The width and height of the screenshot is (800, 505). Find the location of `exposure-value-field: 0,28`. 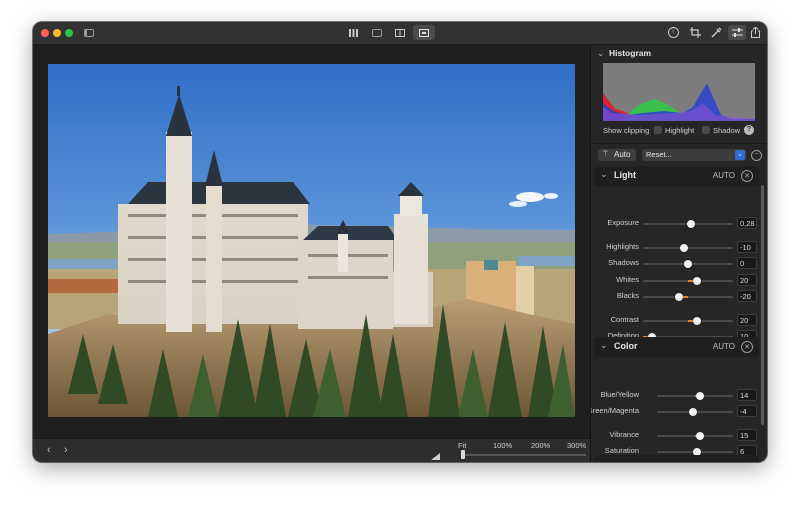

exposure-value-field: 0,28 is located at coordinates (747, 223).